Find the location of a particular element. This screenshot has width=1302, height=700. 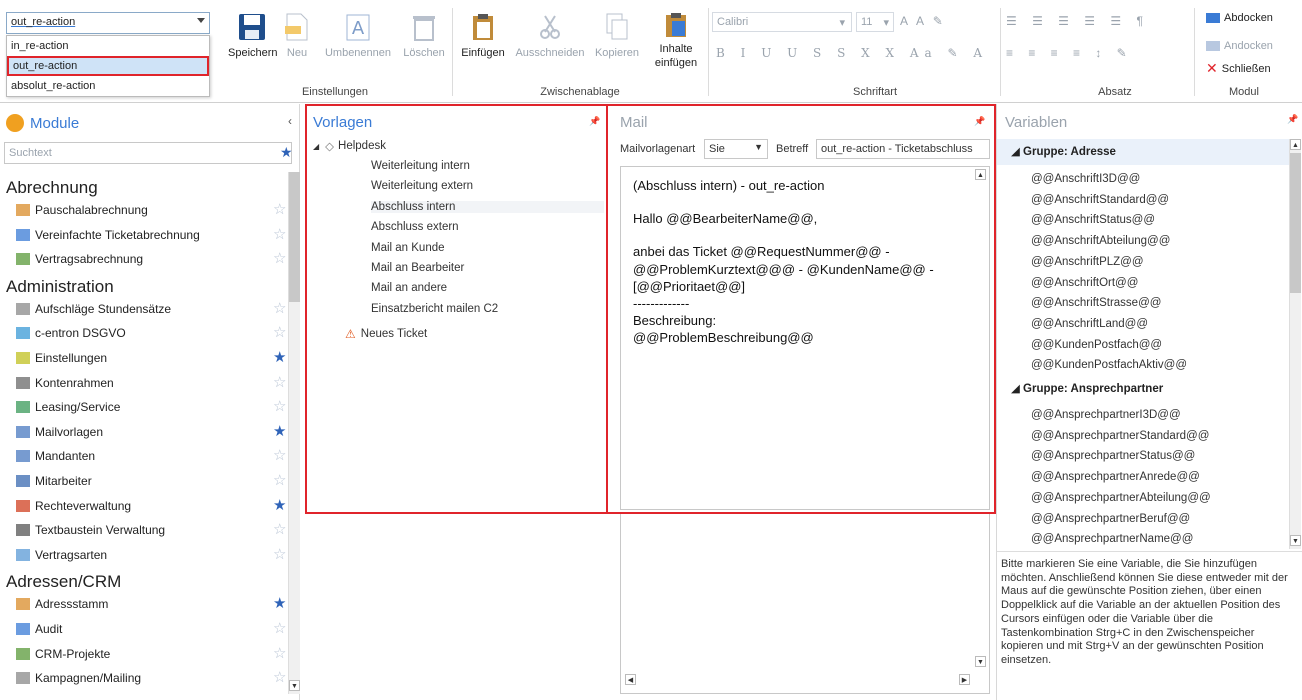

variable-group-ansprechpartner: ◢ Gruppe: Ansprechpartner is located at coordinates (1143, 389).